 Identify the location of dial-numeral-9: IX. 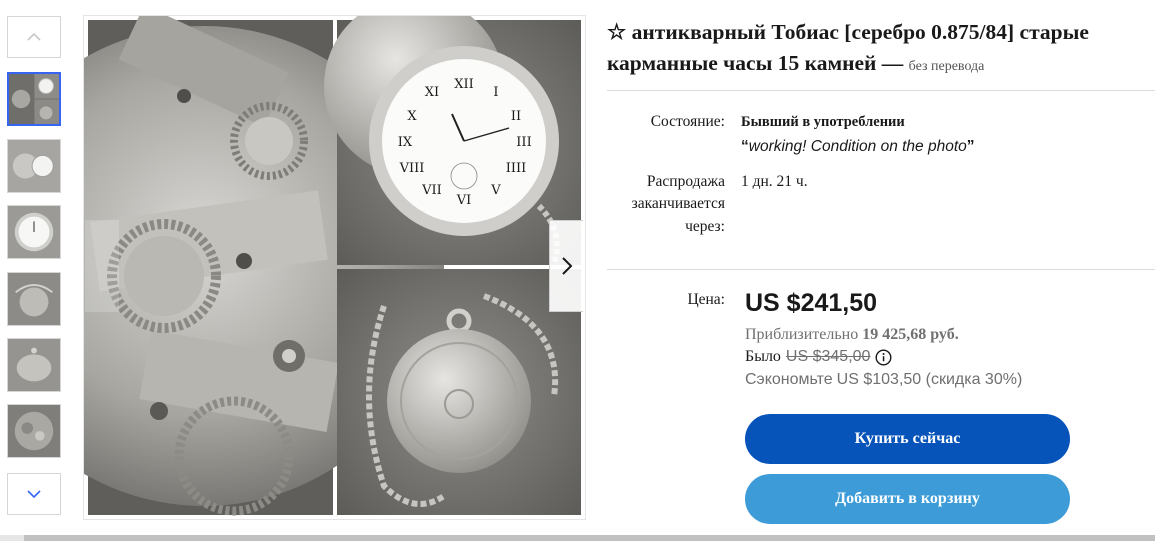
(405, 142).